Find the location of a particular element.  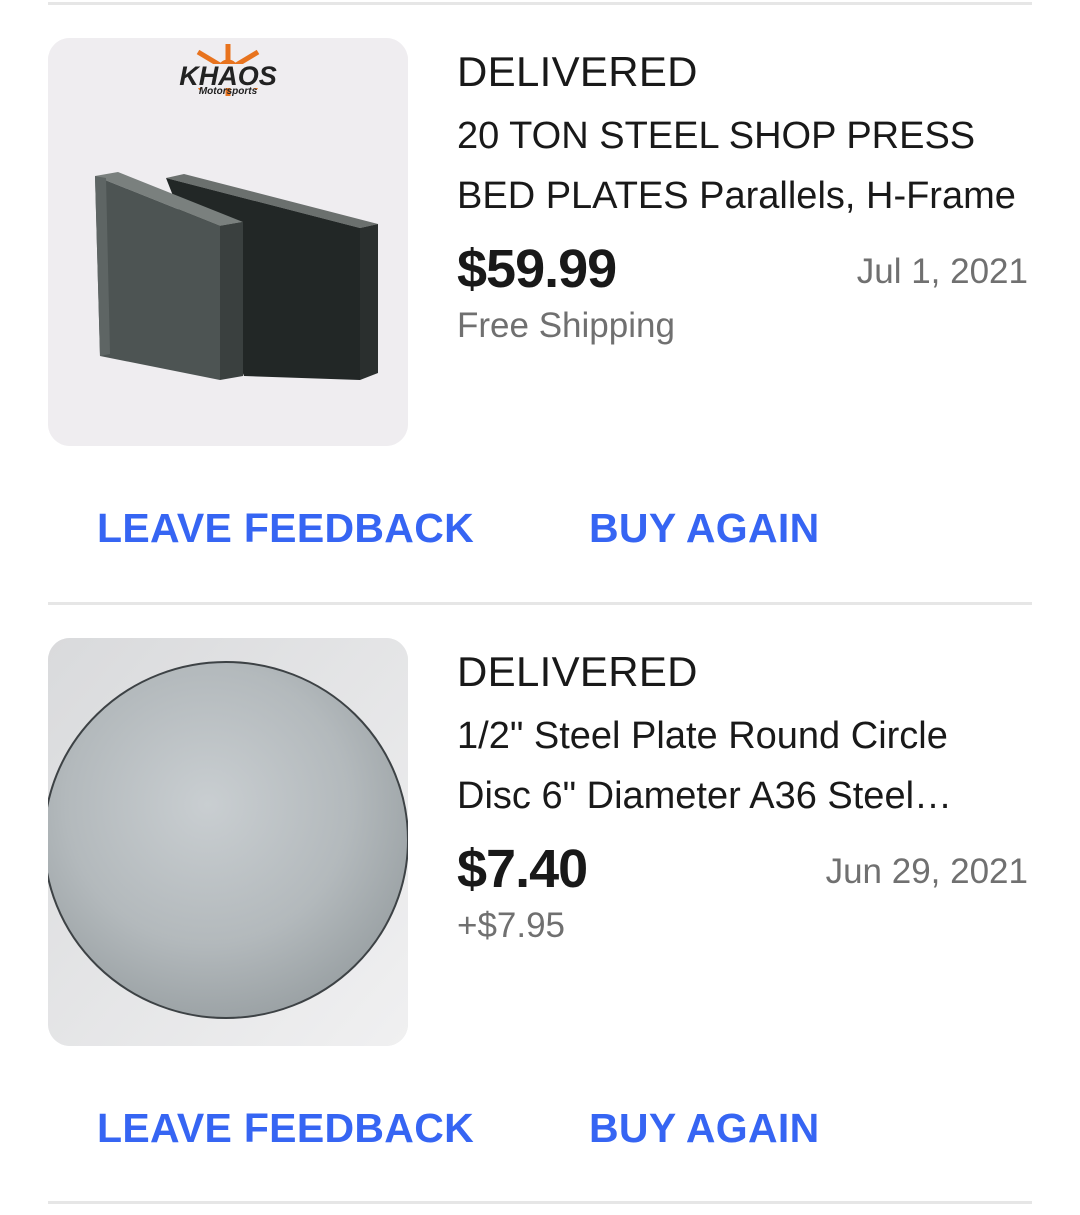

logo-brand-sub: Motorsports is located at coordinates (228, 91).